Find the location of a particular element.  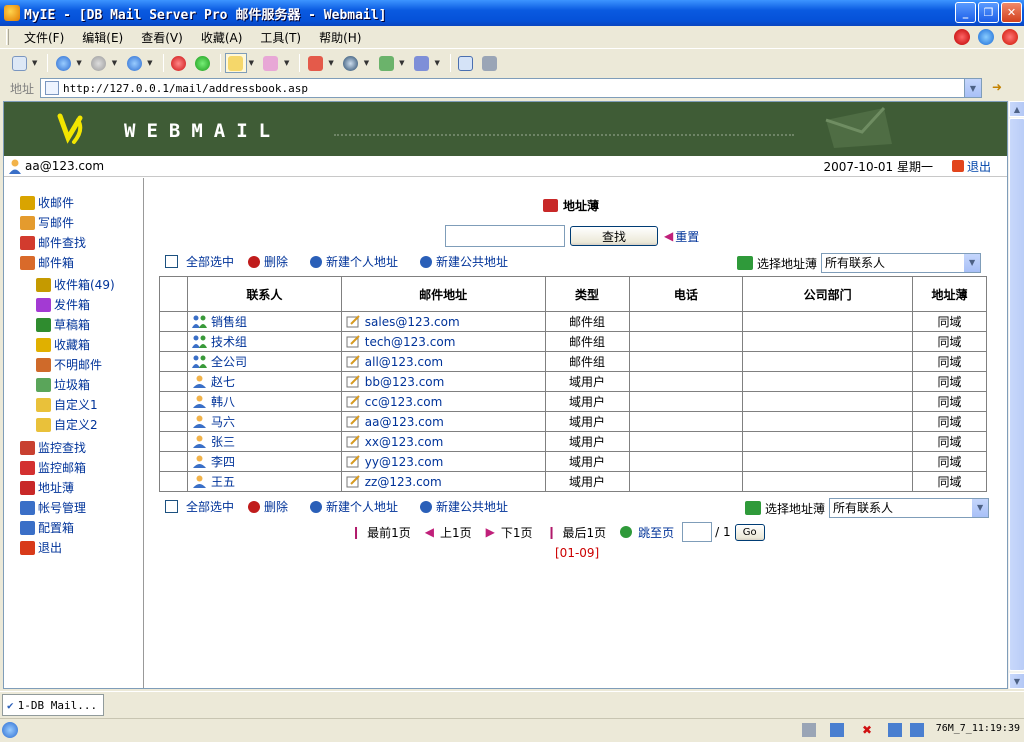

sidebar-item: 配置箱 is located at coordinates (47, 527).